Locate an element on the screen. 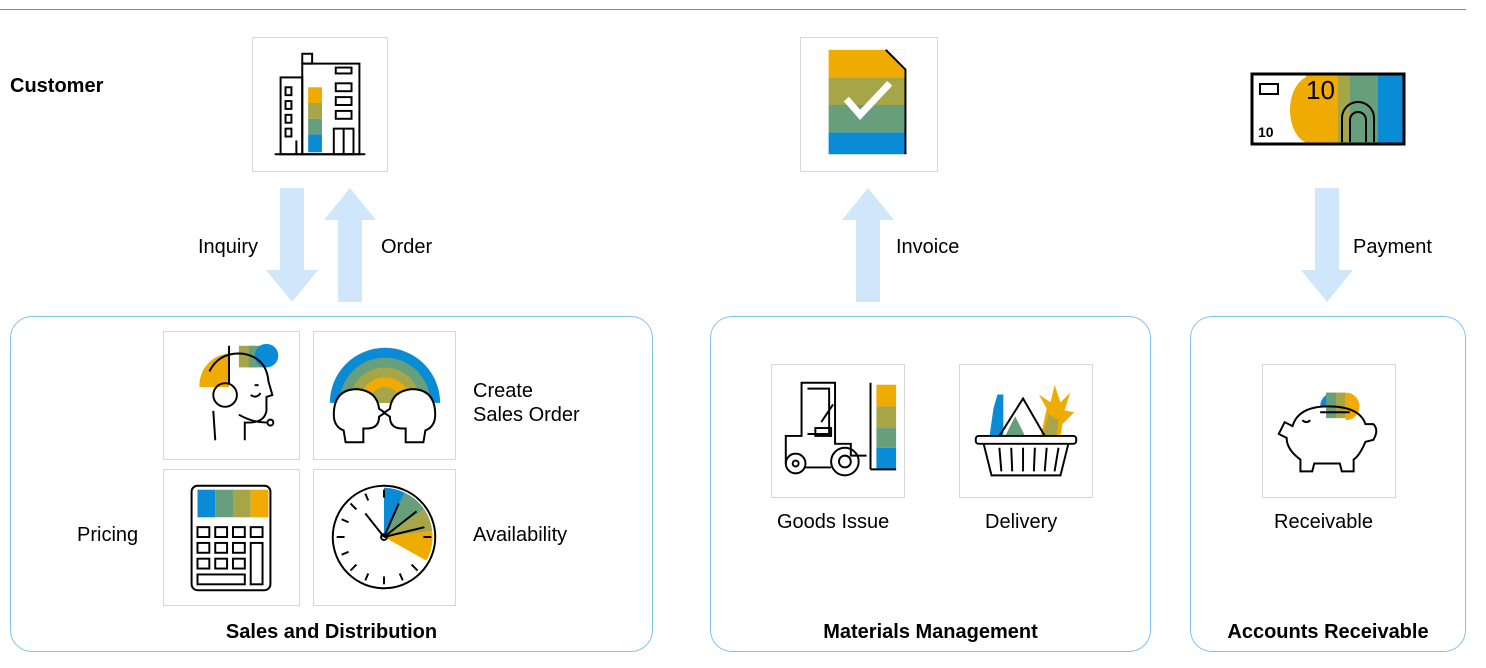  availability-label: Availability is located at coordinates (520, 535).